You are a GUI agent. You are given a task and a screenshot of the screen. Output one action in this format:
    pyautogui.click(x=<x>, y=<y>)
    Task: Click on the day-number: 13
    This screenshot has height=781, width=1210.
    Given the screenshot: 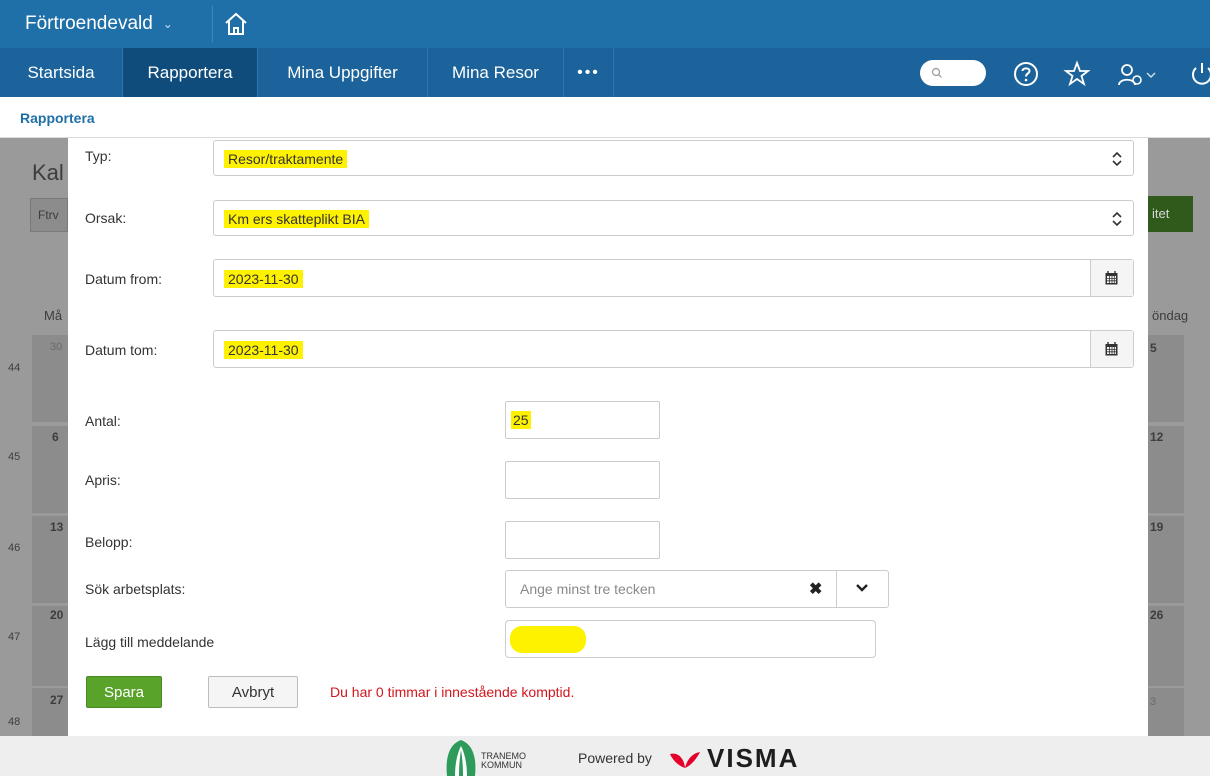 What is the action you would take?
    pyautogui.click(x=57, y=527)
    